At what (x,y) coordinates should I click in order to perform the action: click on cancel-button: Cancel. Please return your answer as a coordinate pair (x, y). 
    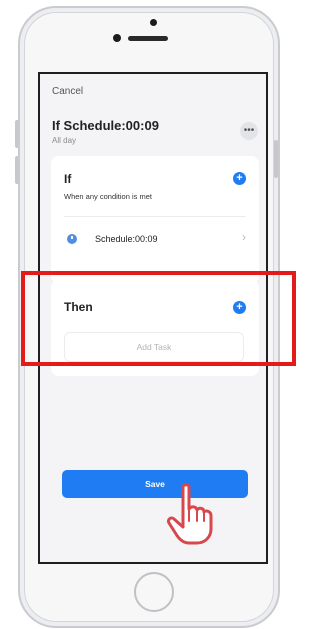
    Looking at the image, I should click on (67, 91).